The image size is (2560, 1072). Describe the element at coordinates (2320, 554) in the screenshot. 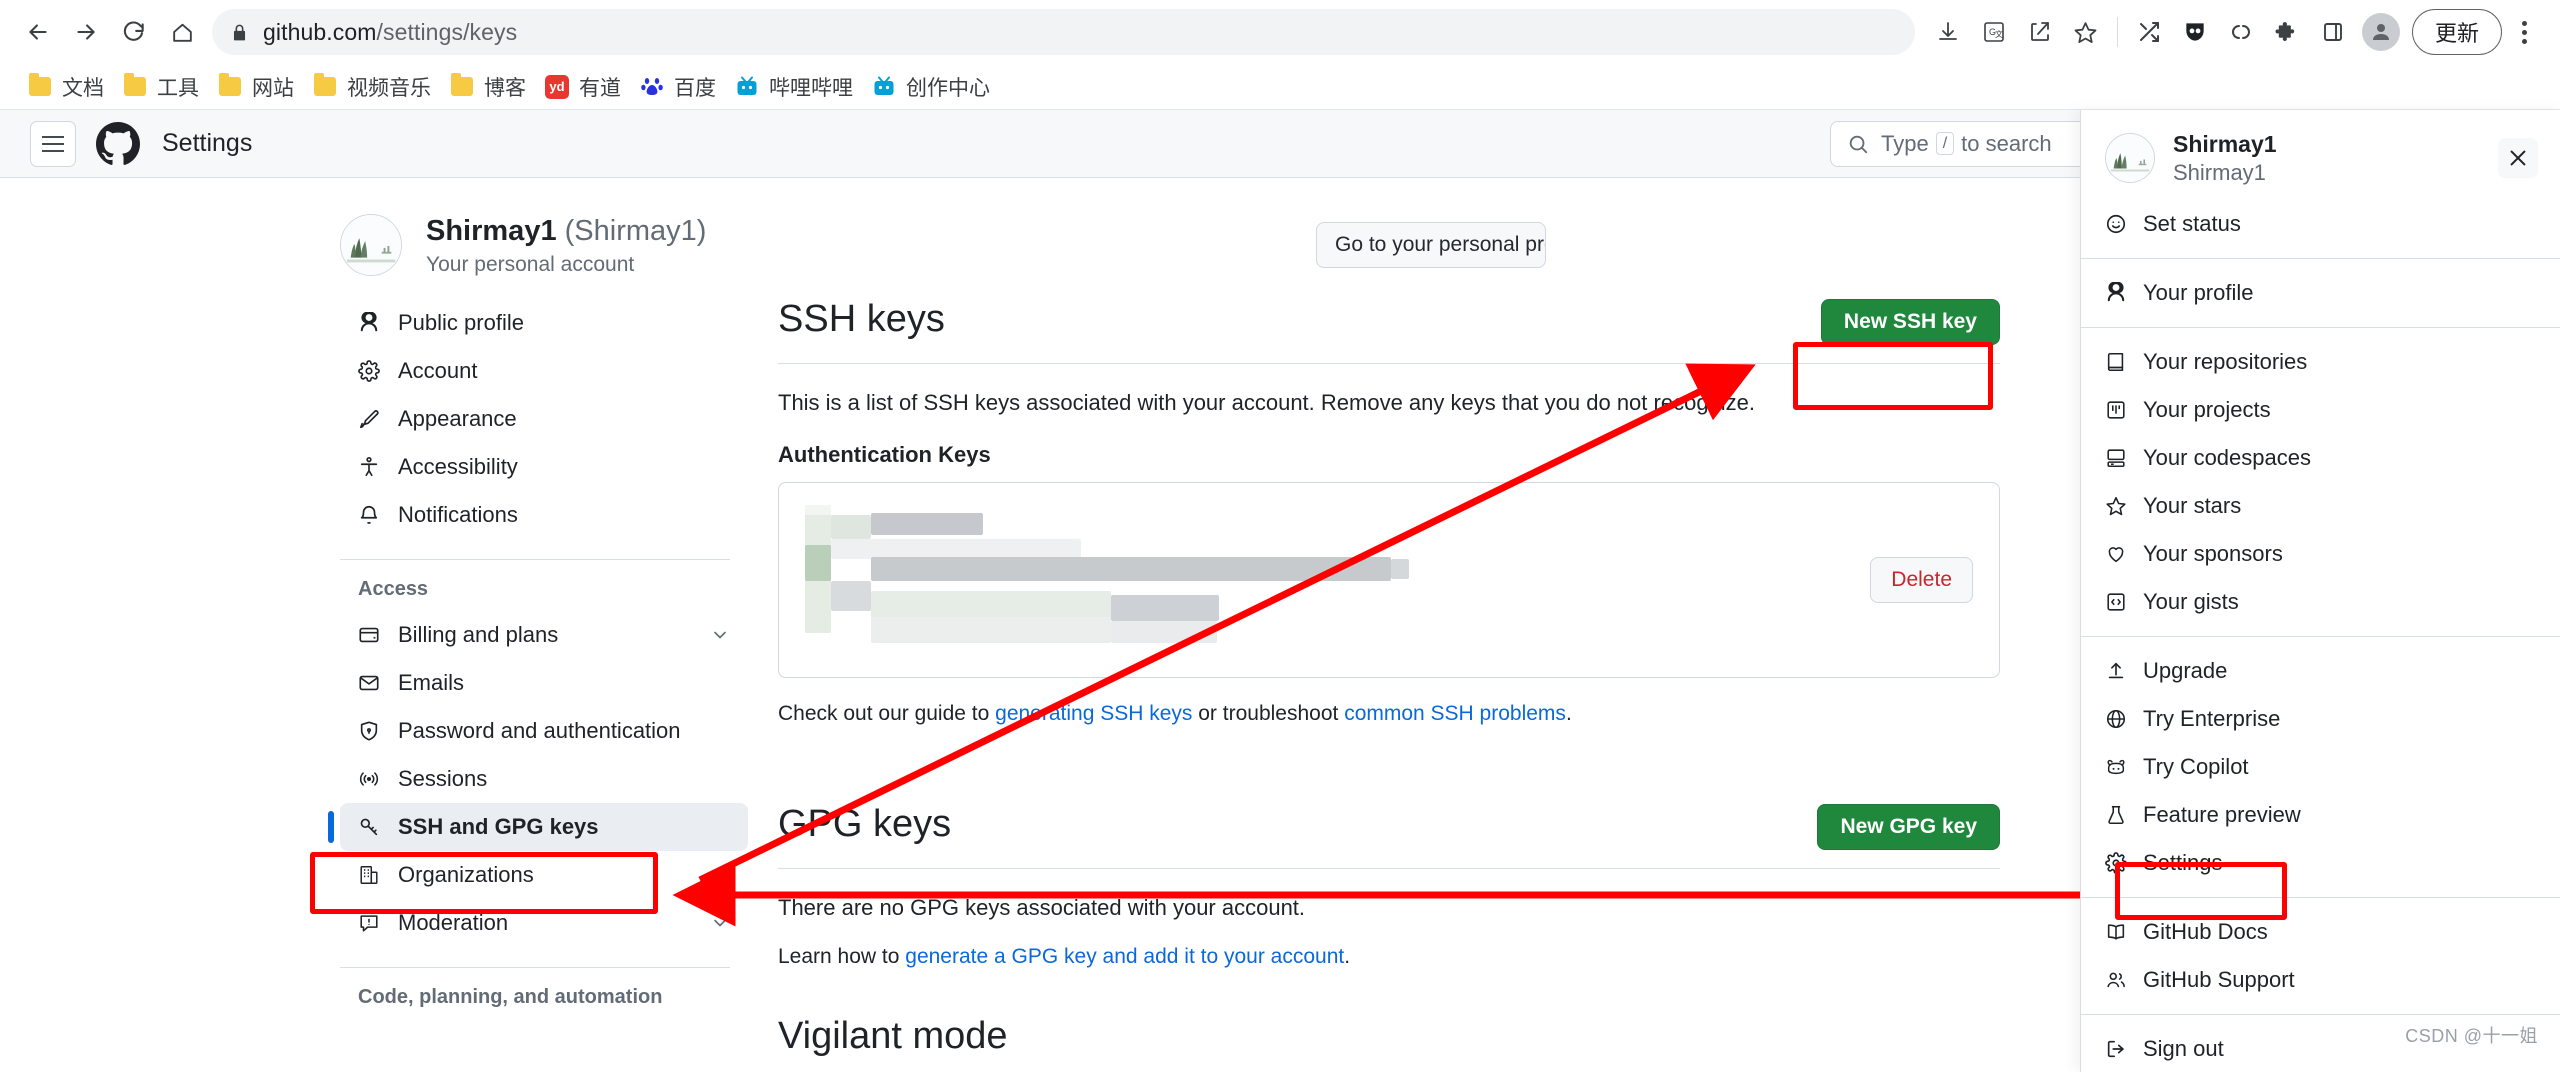

I see `menu-item-your-sponsors: Your sponsors` at that location.